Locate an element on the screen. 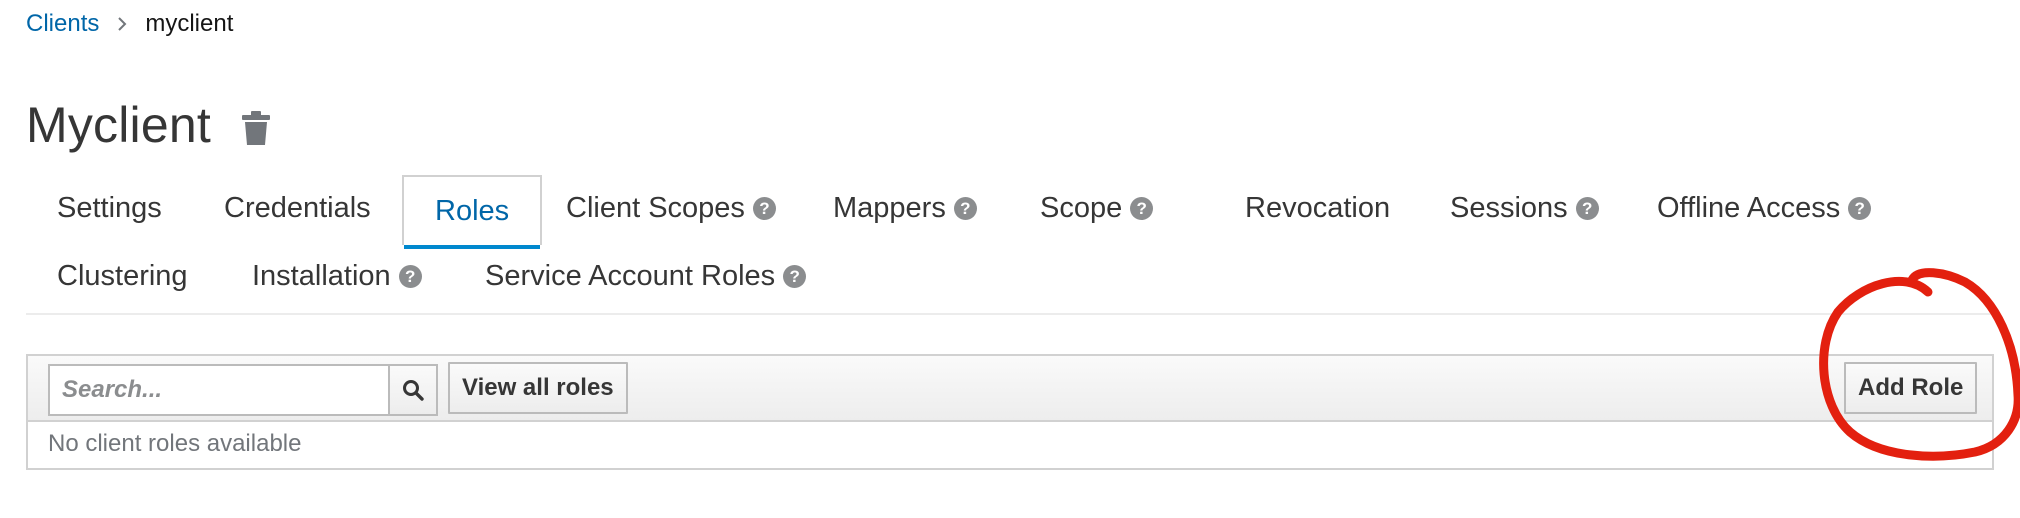  tab-roles: Roles is located at coordinates (472, 212).